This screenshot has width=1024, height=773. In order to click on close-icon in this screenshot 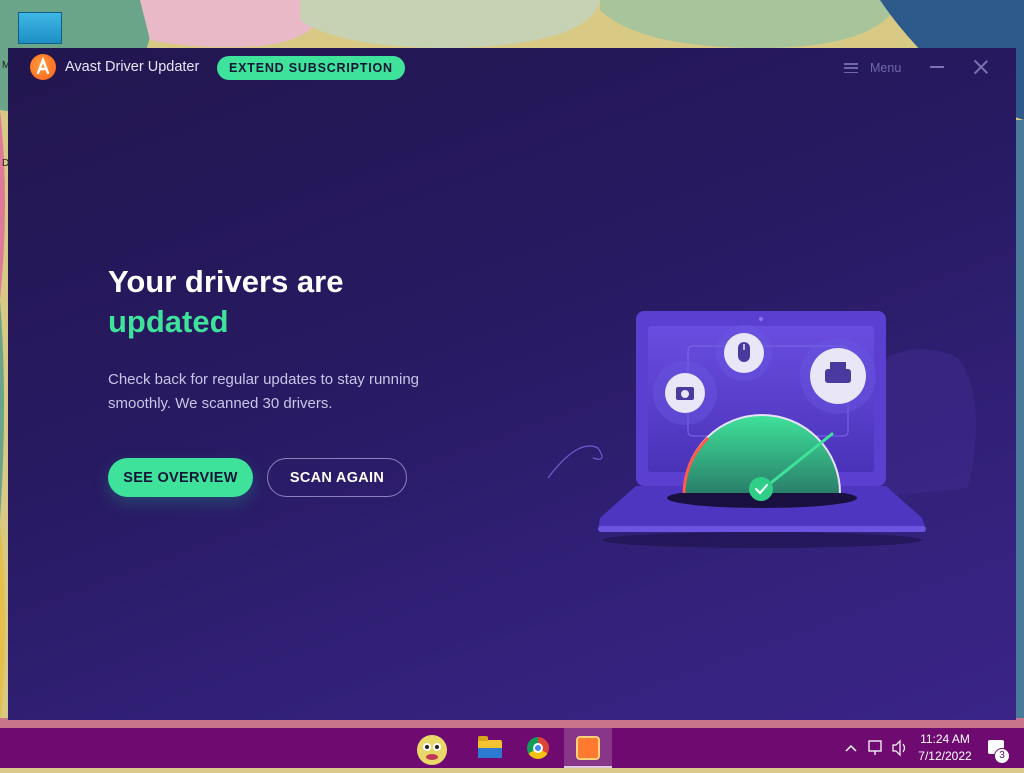, I will do `click(981, 67)`.